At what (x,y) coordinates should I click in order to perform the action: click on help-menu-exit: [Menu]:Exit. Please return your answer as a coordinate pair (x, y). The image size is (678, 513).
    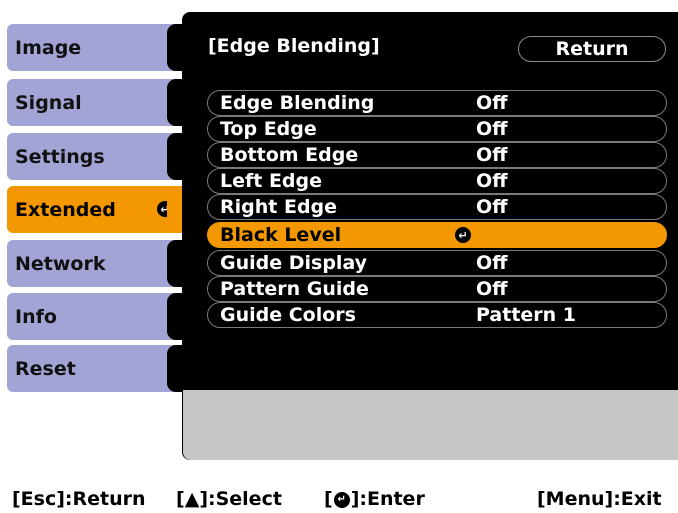
    Looking at the image, I should click on (599, 499).